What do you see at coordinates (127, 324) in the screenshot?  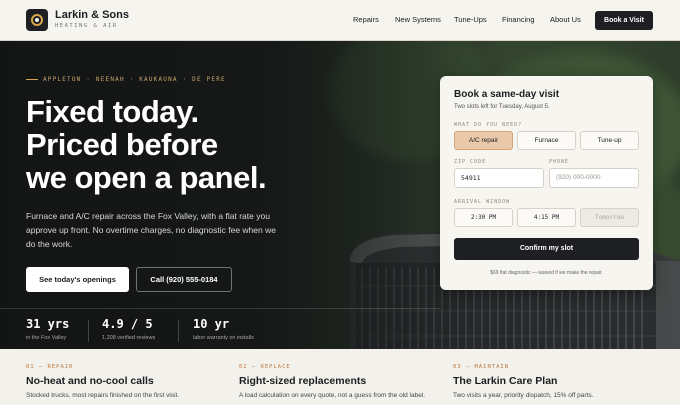 I see `stat-value: 4.9 / 5` at bounding box center [127, 324].